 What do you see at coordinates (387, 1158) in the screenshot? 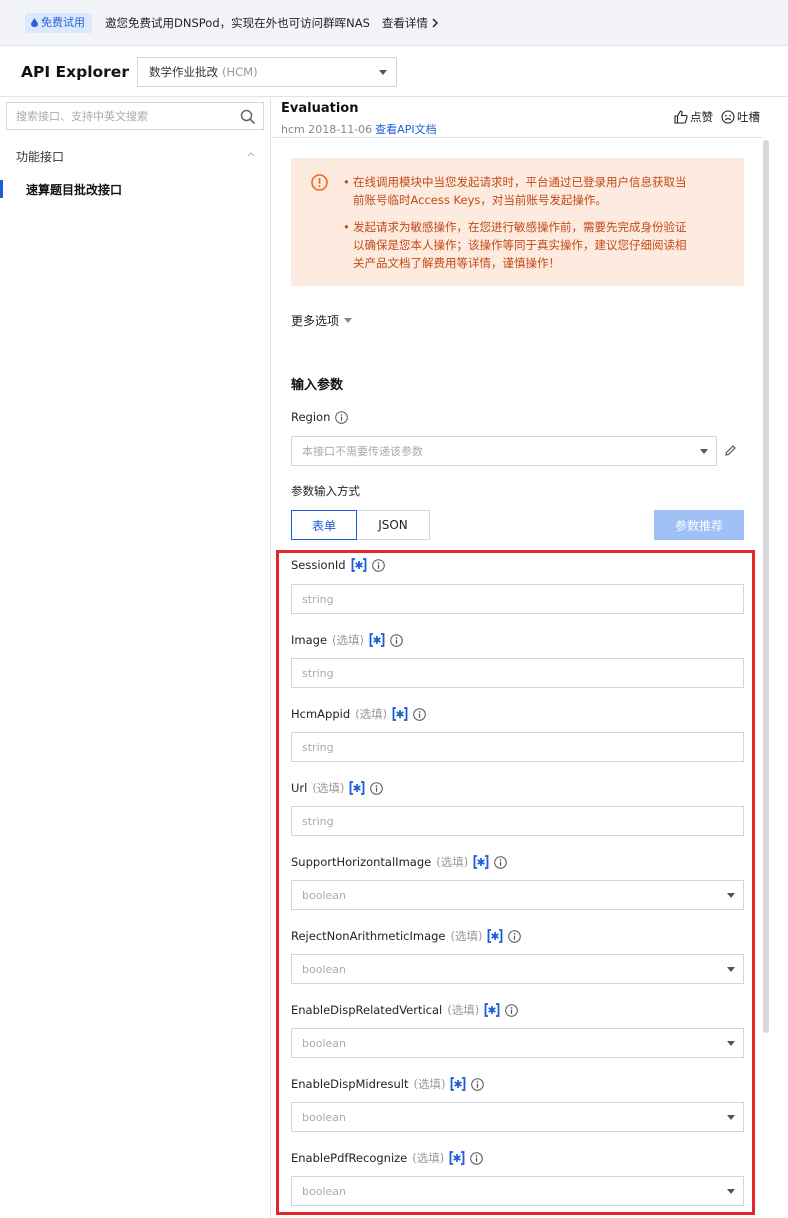
I see `param-label: EnablePdfRecognize (选填)` at bounding box center [387, 1158].